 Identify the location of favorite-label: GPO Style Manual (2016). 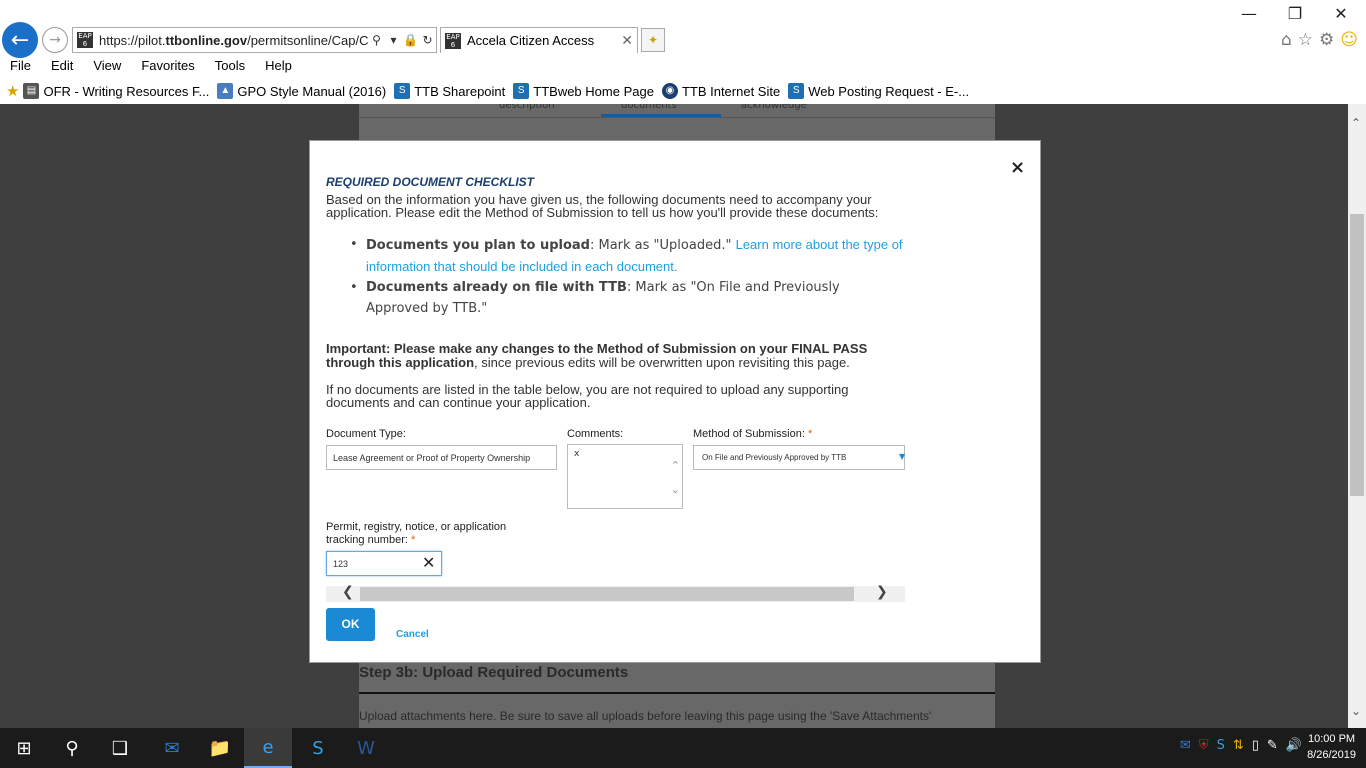
(312, 91).